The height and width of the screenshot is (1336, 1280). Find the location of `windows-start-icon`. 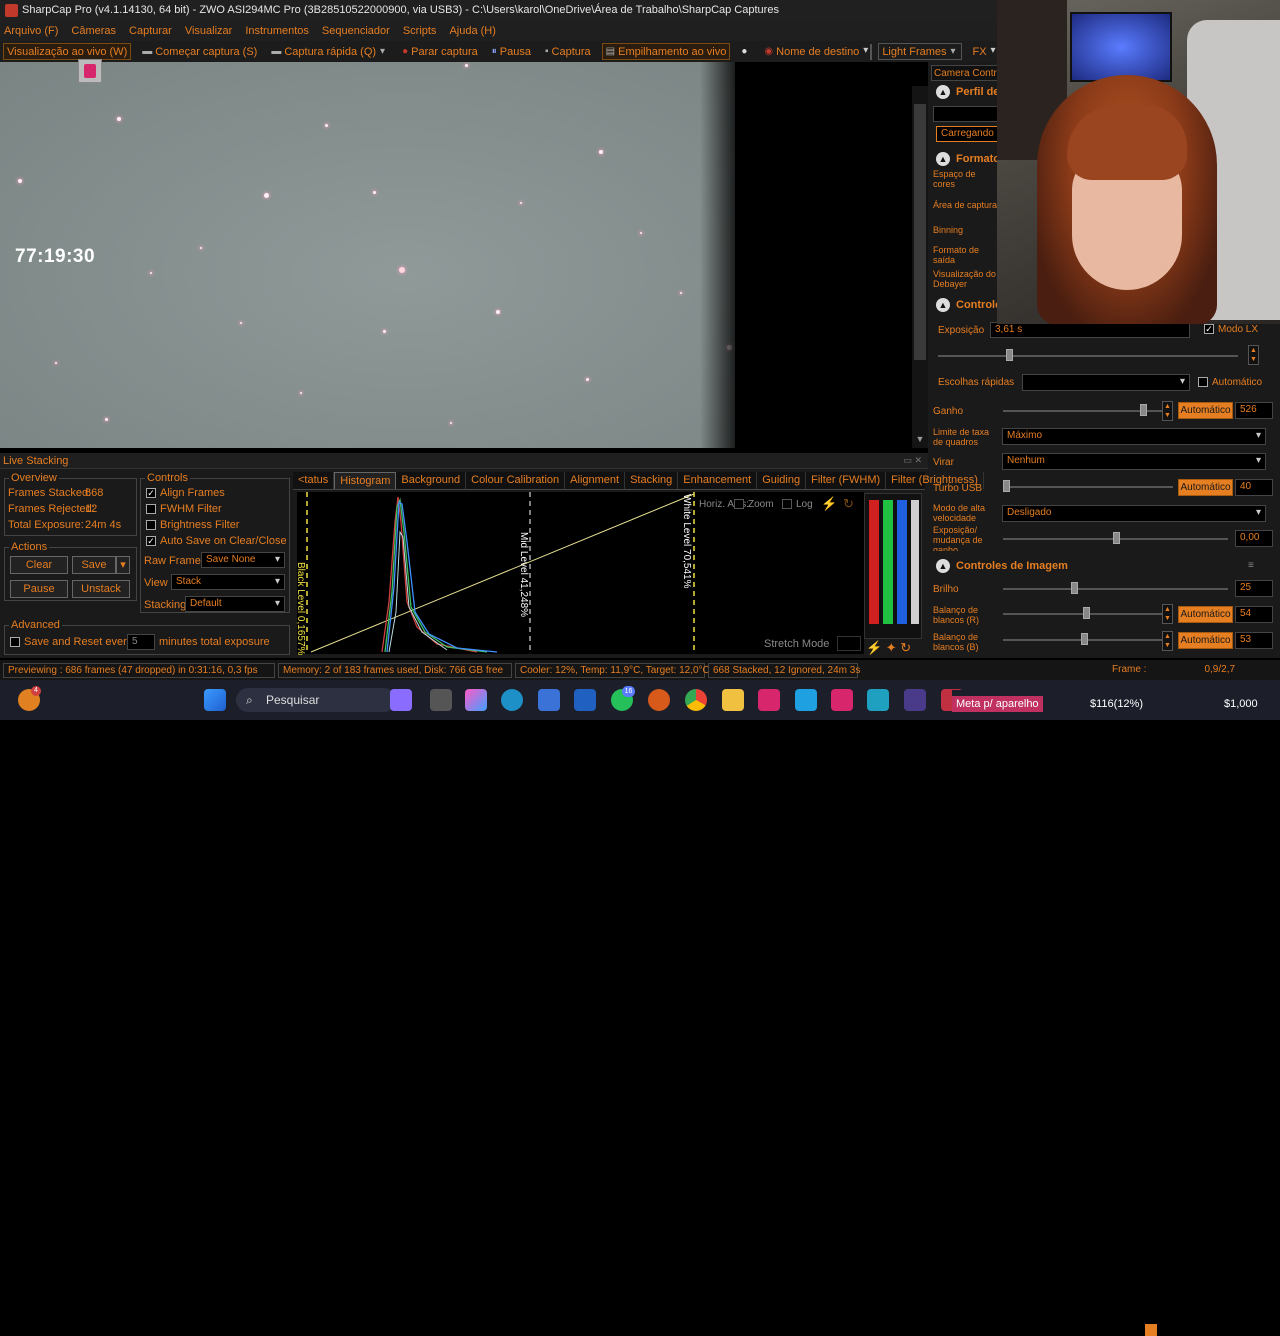

windows-start-icon is located at coordinates (215, 700).